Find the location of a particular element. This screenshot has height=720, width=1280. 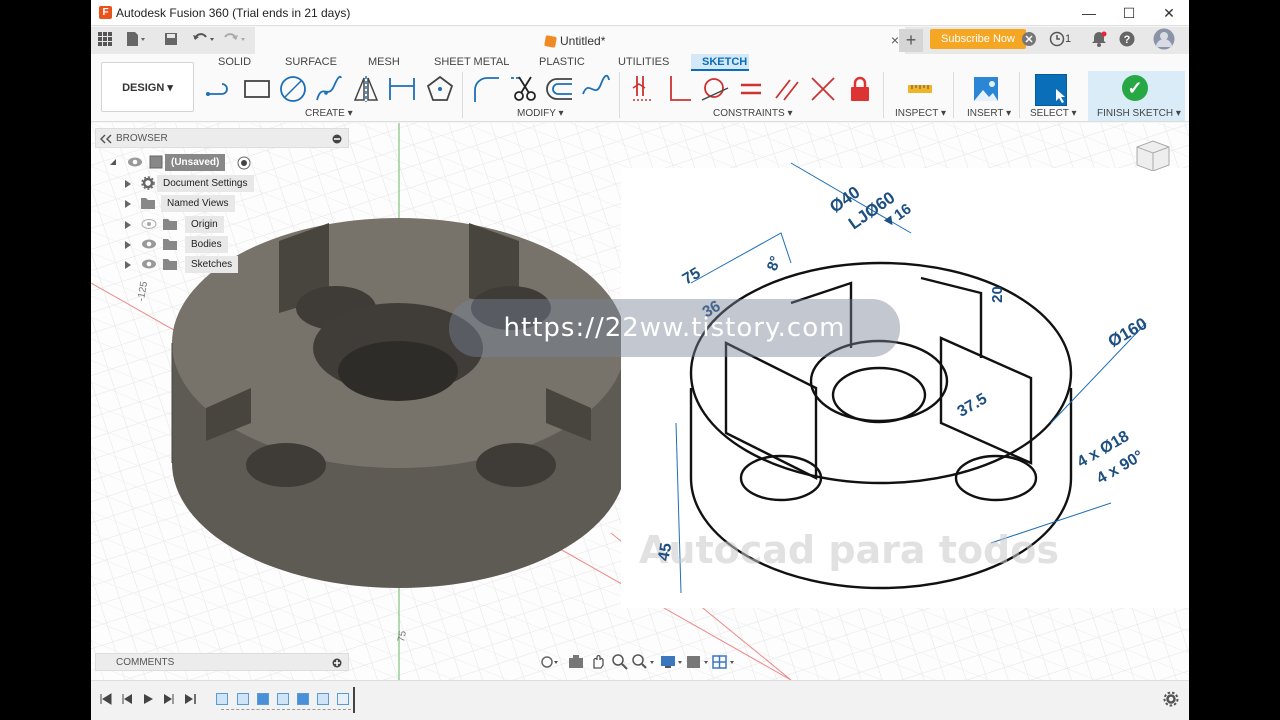

step-forward-icon is located at coordinates (169, 699).